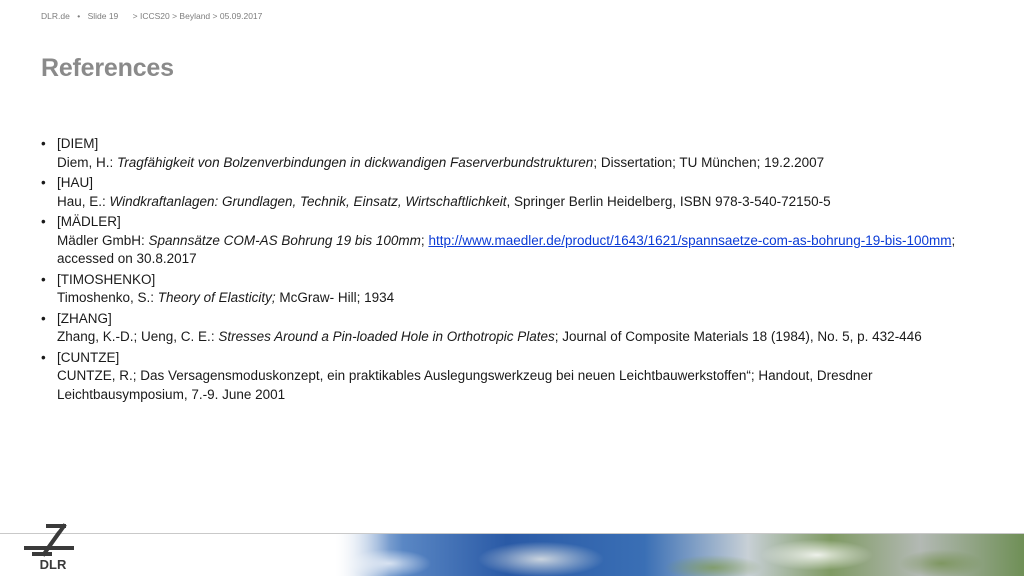  Describe the element at coordinates (107, 68) in the screenshot. I see `page-title: References` at that location.